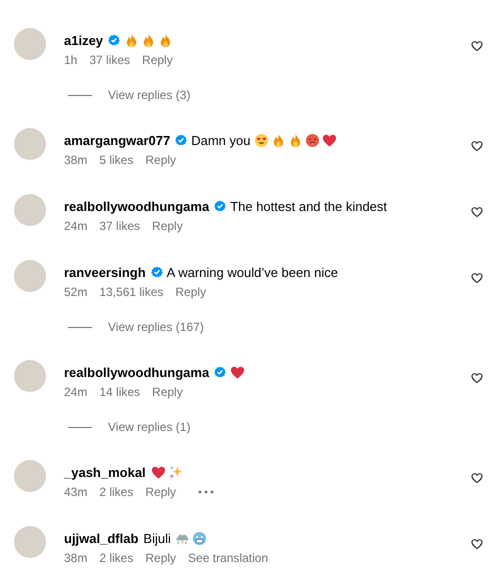  Describe the element at coordinates (157, 538) in the screenshot. I see `comment-text: Bijuli` at that location.